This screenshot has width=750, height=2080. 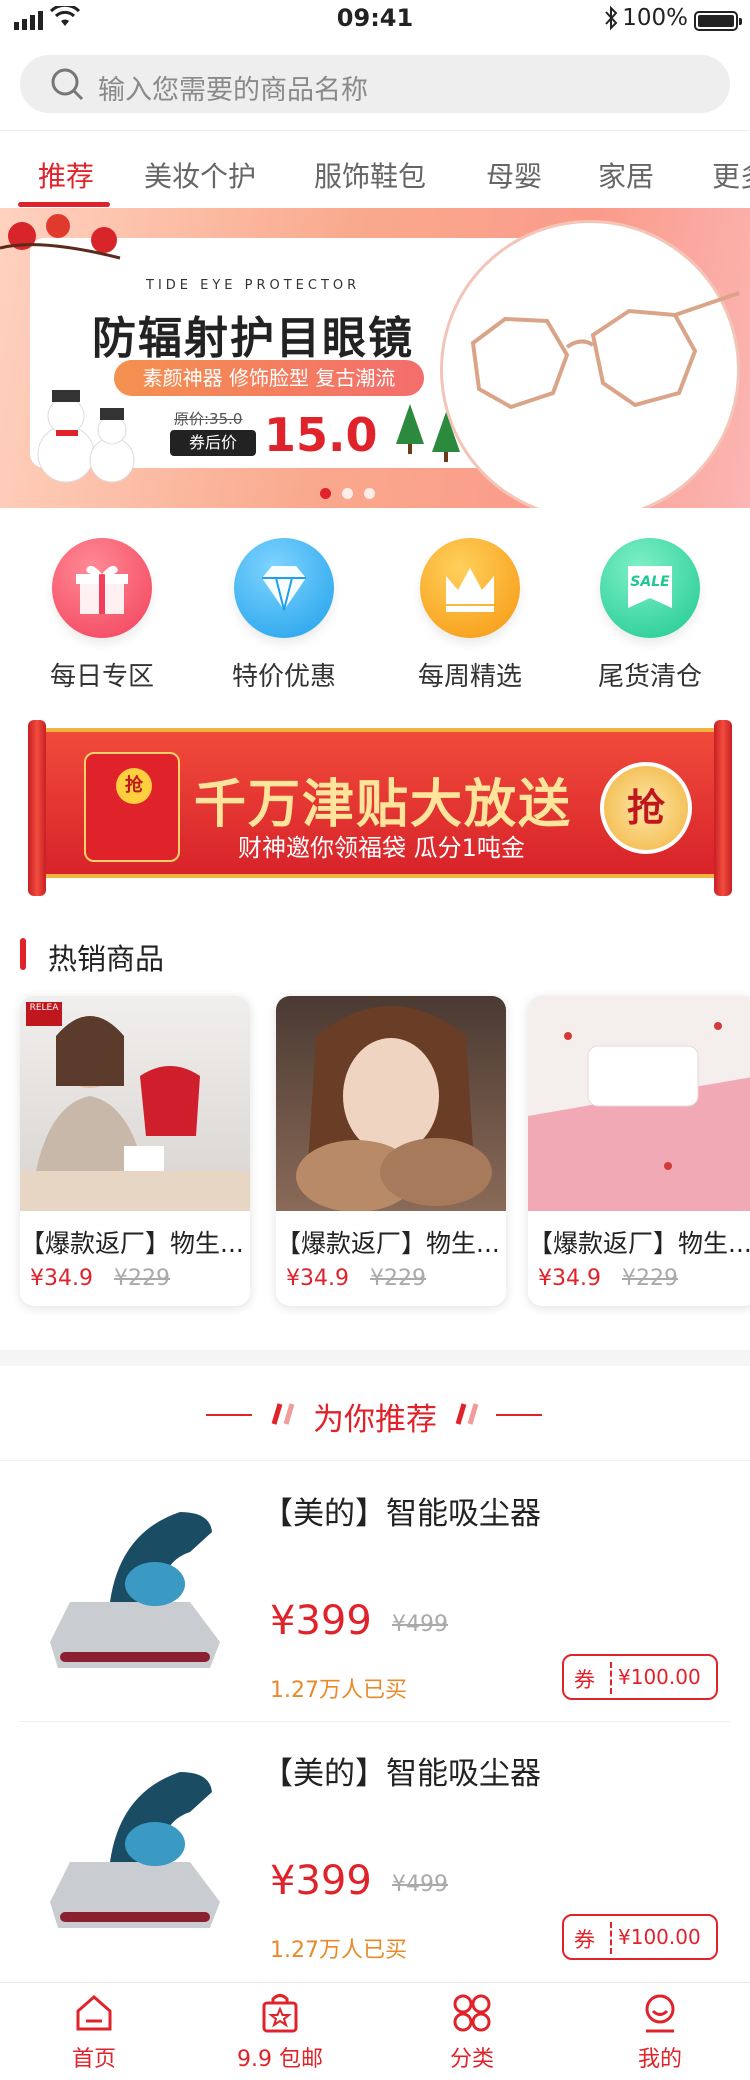 I want to click on red-envelope-icon: 抢, so click(x=132, y=807).